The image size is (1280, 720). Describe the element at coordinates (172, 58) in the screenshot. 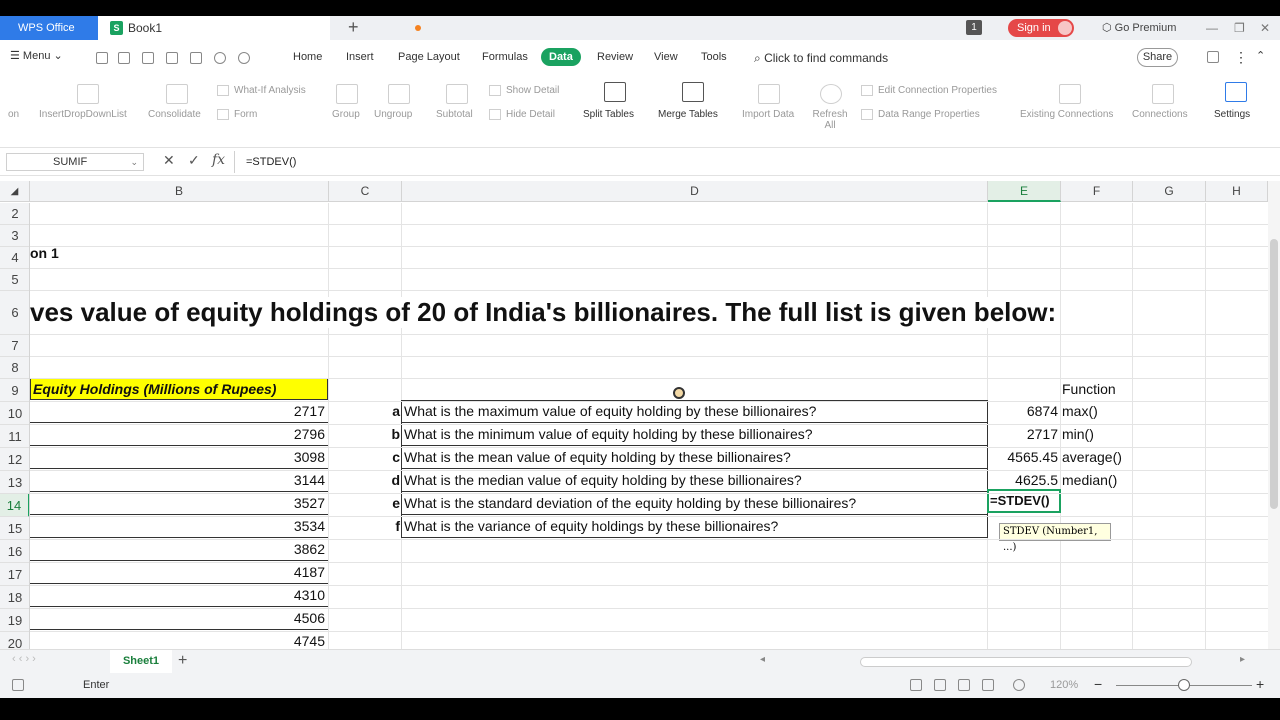

I see `print-icon` at that location.